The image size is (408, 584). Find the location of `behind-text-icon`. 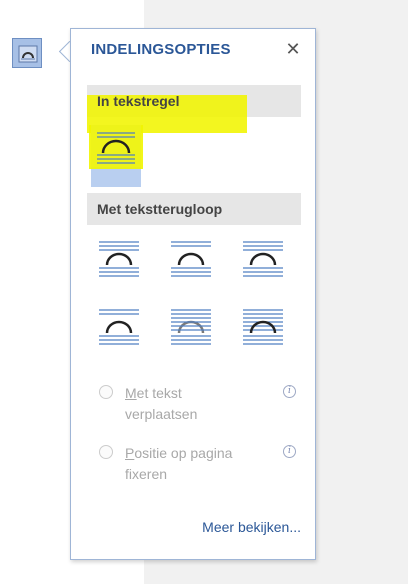

behind-text-icon is located at coordinates (191, 327).